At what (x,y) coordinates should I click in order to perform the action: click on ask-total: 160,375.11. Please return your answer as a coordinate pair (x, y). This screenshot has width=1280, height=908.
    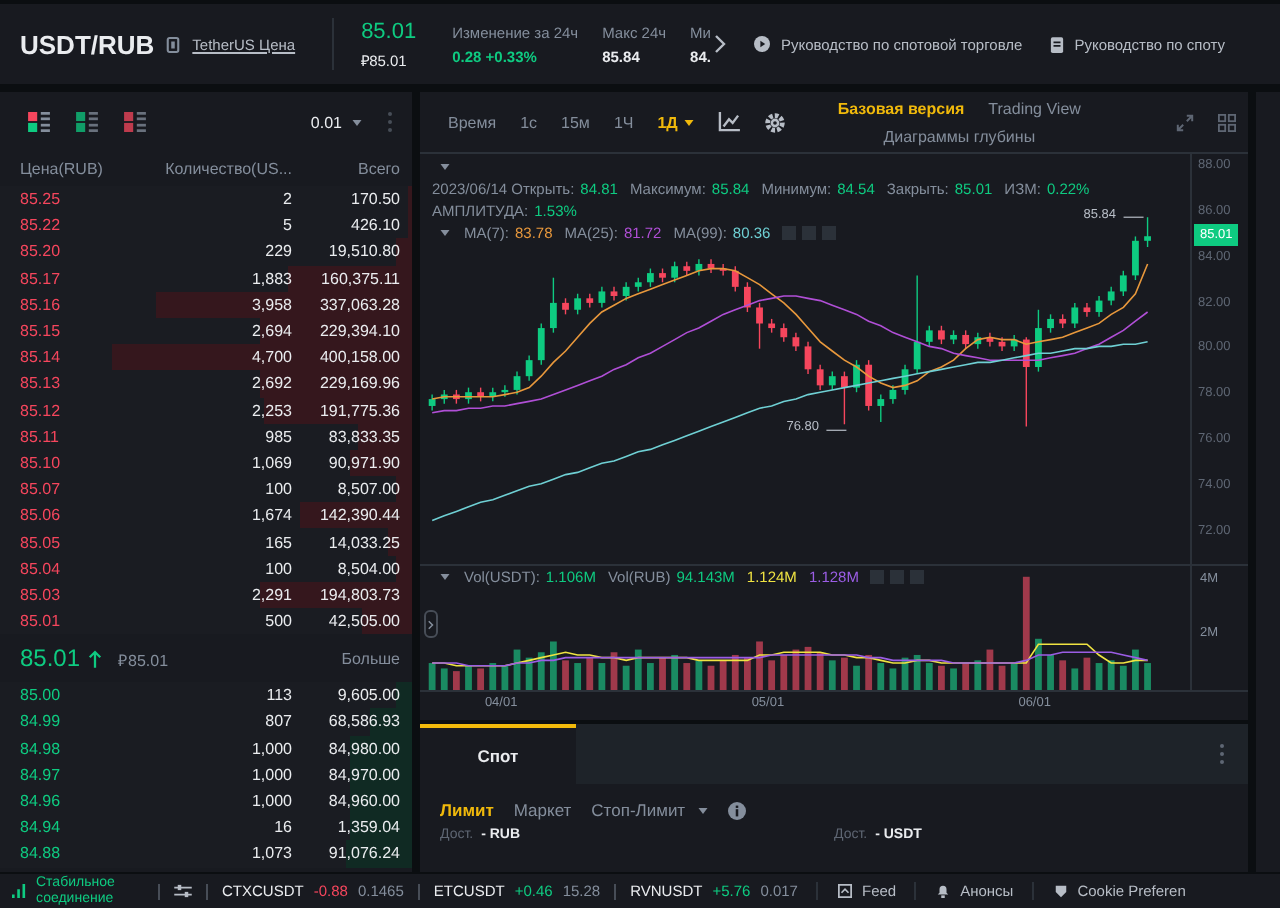
    Looking at the image, I should click on (359, 278).